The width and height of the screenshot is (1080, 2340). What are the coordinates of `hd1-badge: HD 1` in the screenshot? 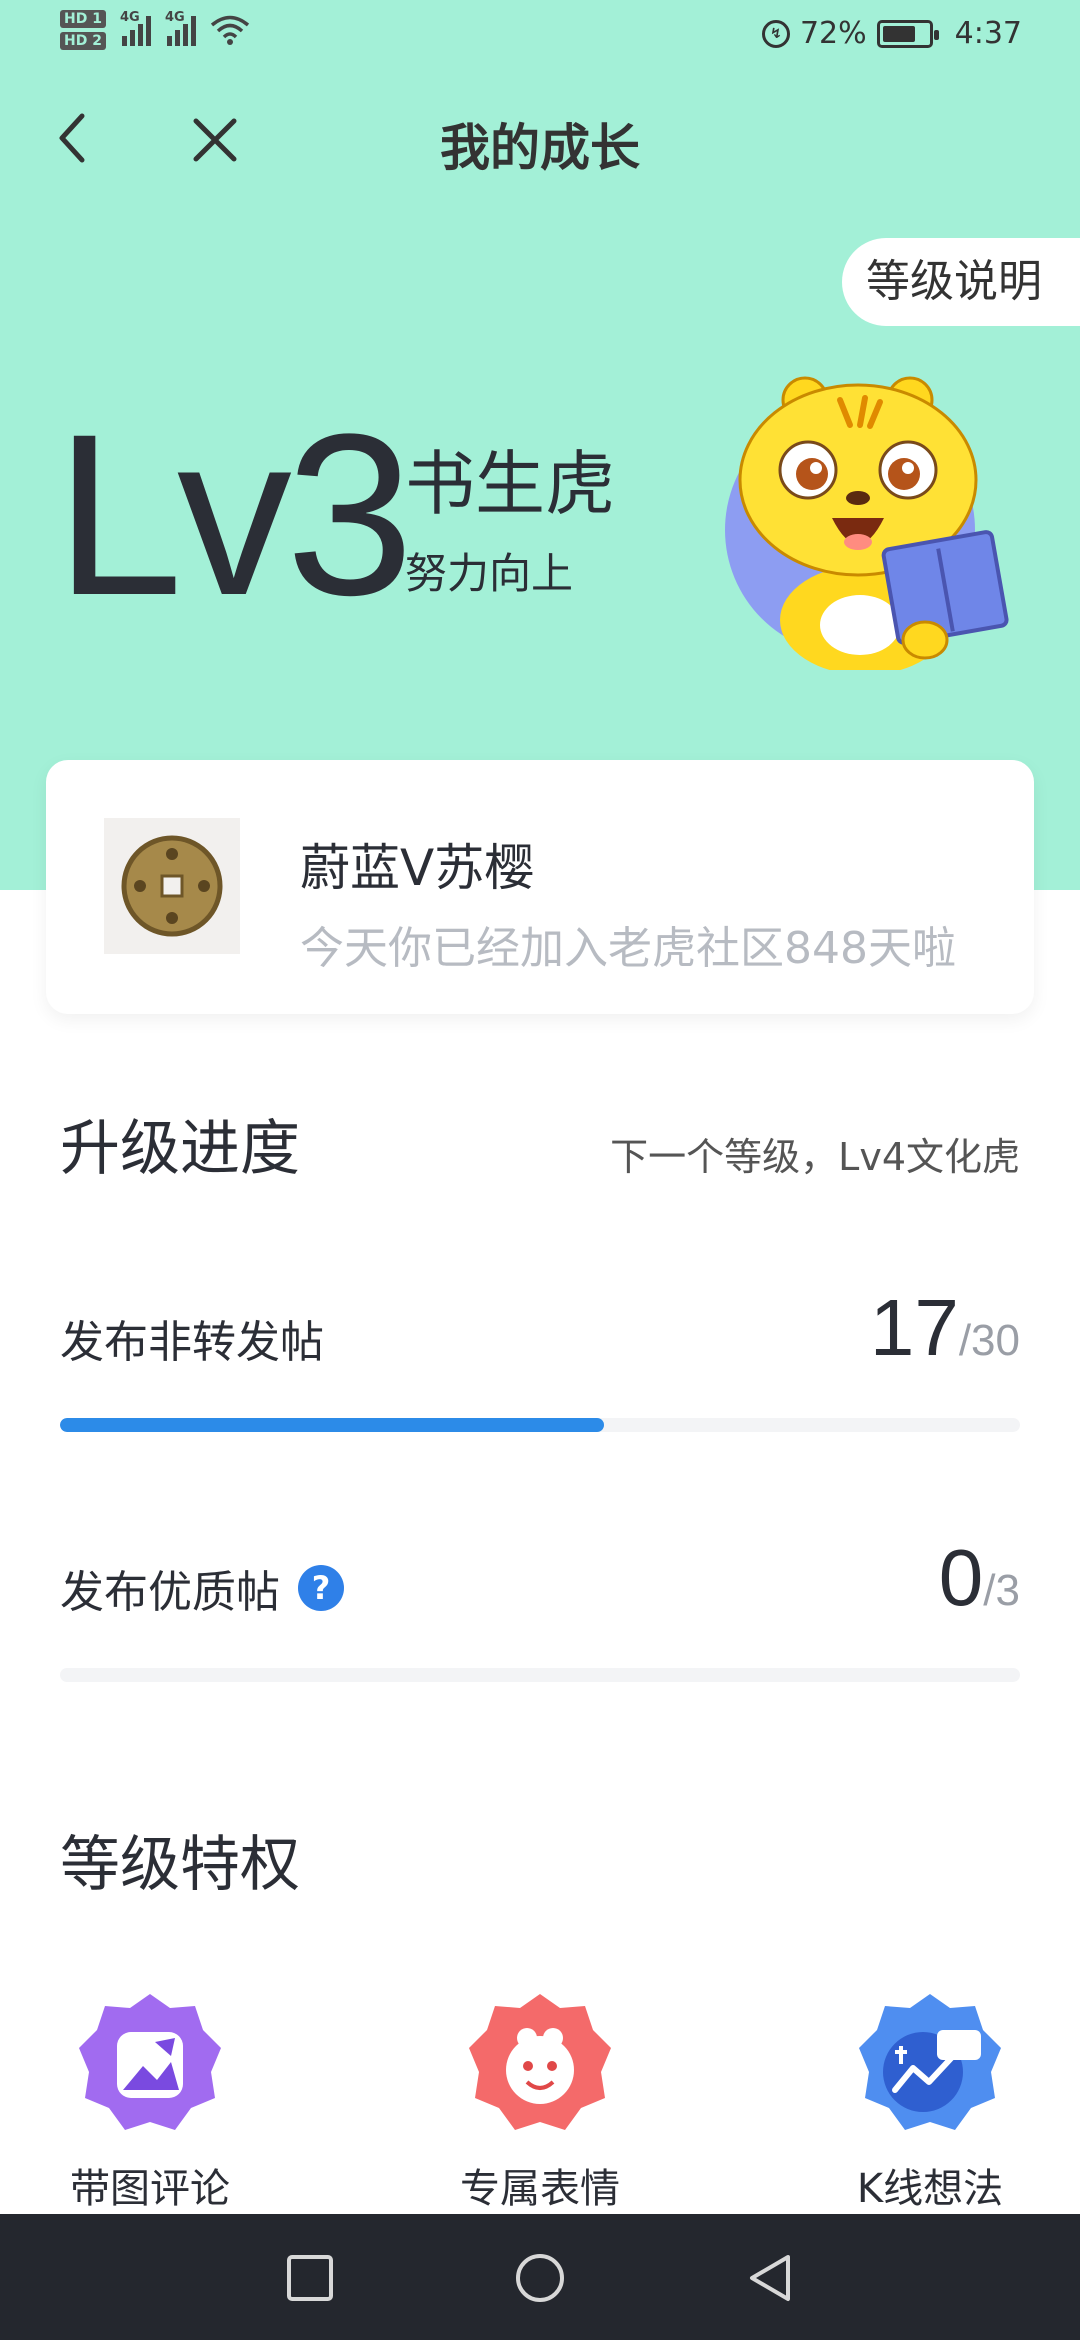 It's located at (83, 19).